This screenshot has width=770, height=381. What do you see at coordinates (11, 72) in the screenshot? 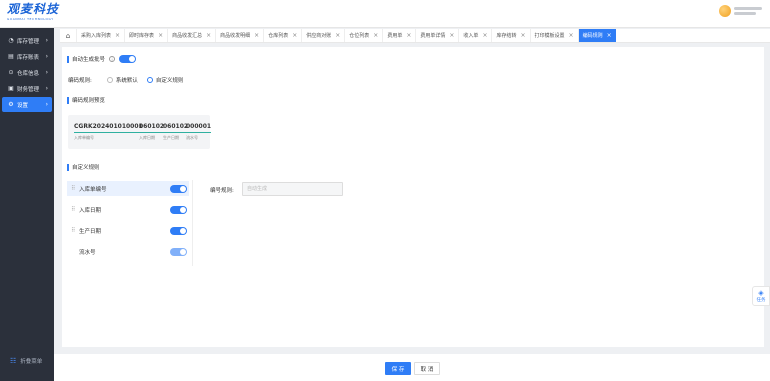
I see `warehouse-icon: ⊙` at bounding box center [11, 72].